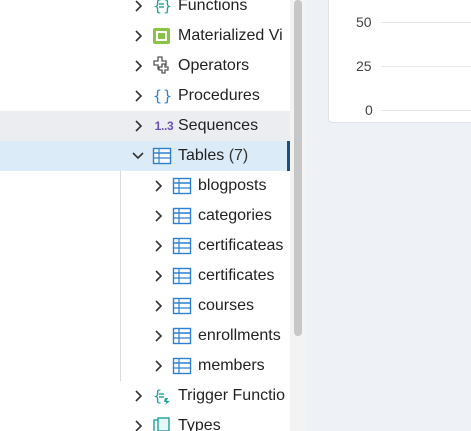 This screenshot has height=431, width=471. Describe the element at coordinates (218, 125) in the screenshot. I see `tree-item-label: Sequences` at that location.